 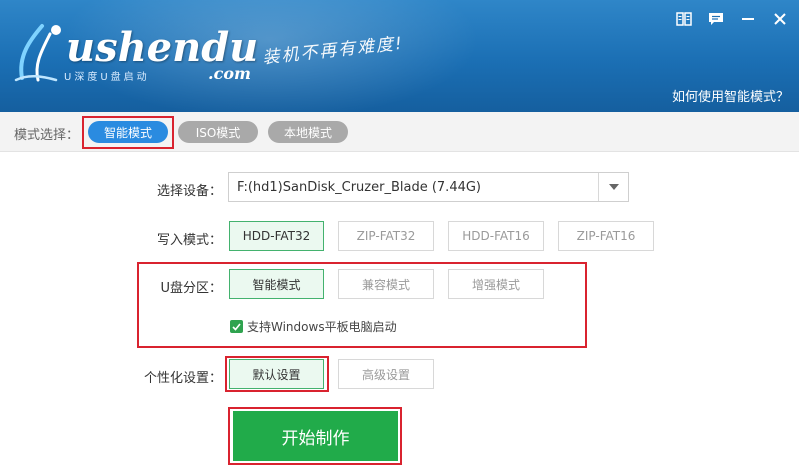 I want to click on tablet-boot-checkbox: 支持Windows平板电脑启动, so click(x=313, y=326).